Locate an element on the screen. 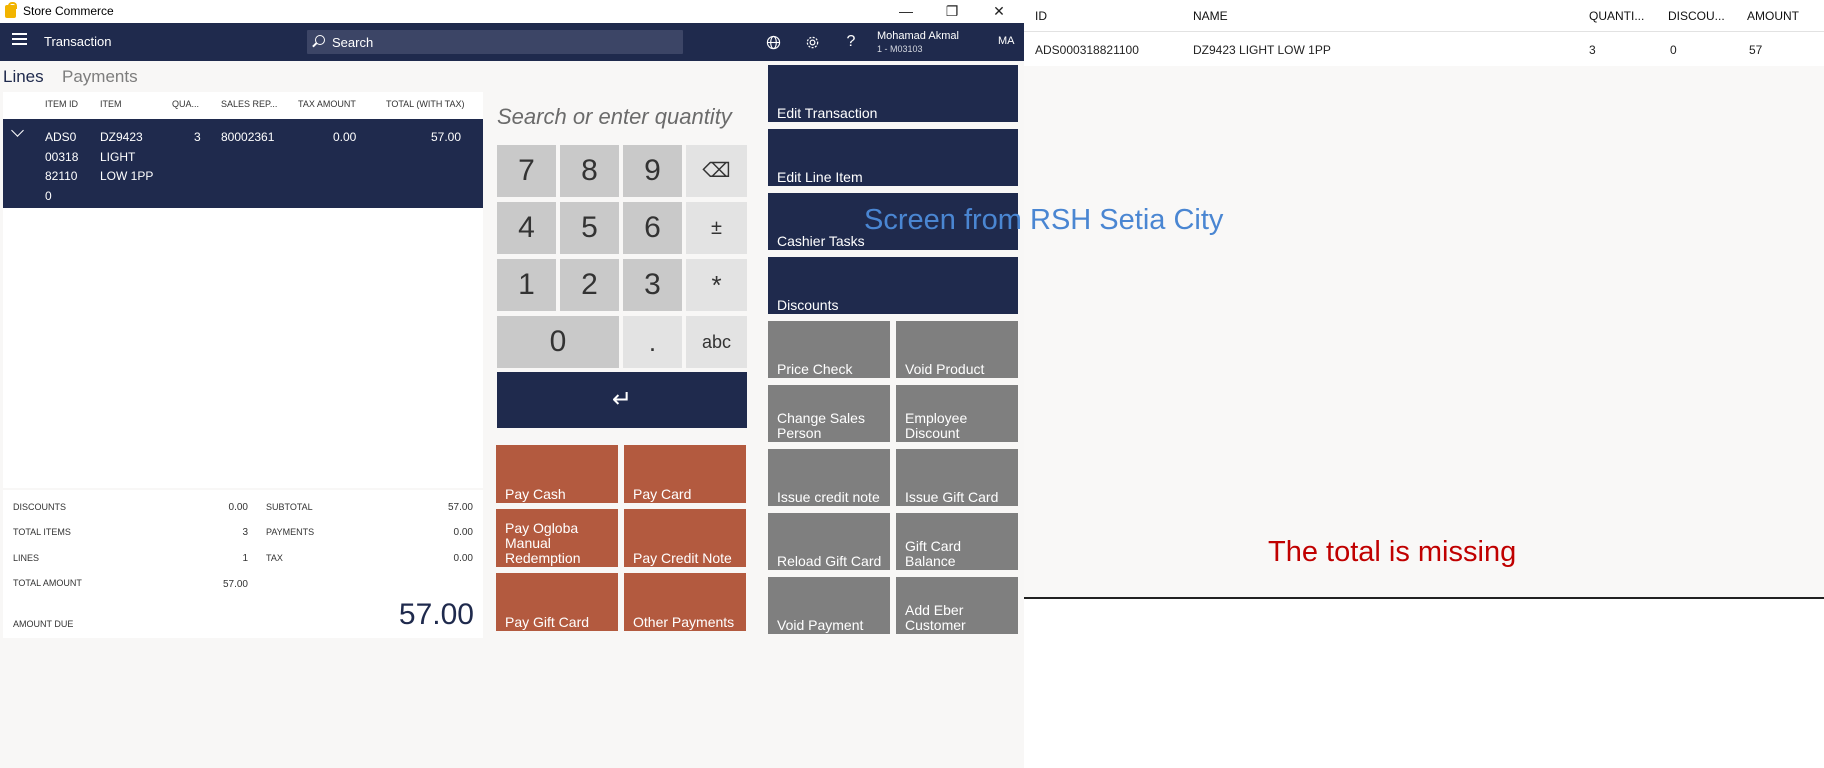 The image size is (1824, 768). quantity-search-input: Search or enter quantity is located at coordinates (622, 120).